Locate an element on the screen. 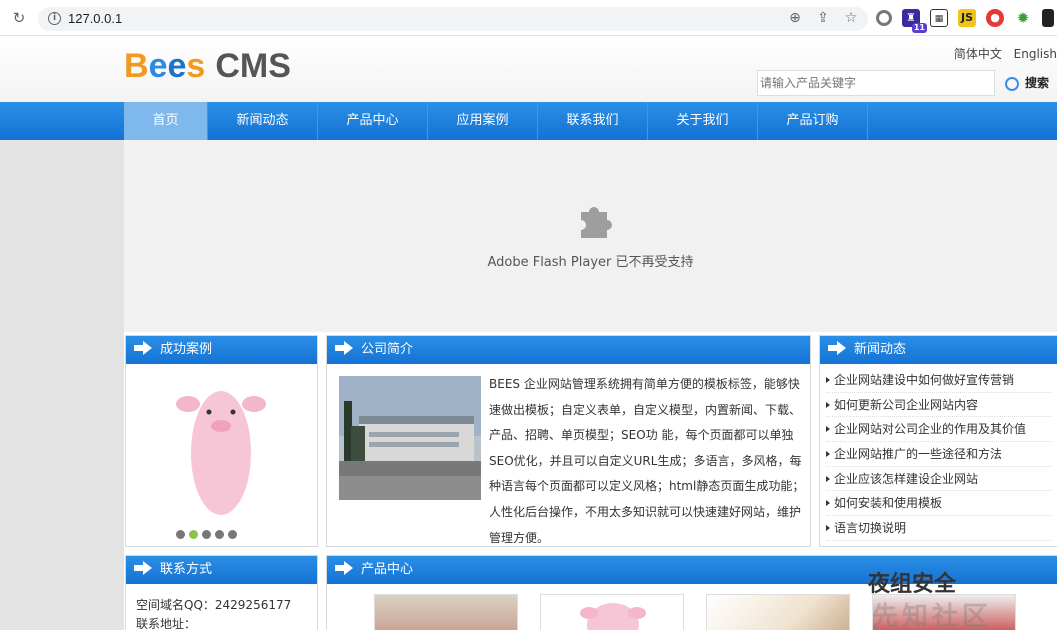 The width and height of the screenshot is (1057, 630). qr-extension-icon: ▦ is located at coordinates (939, 18).